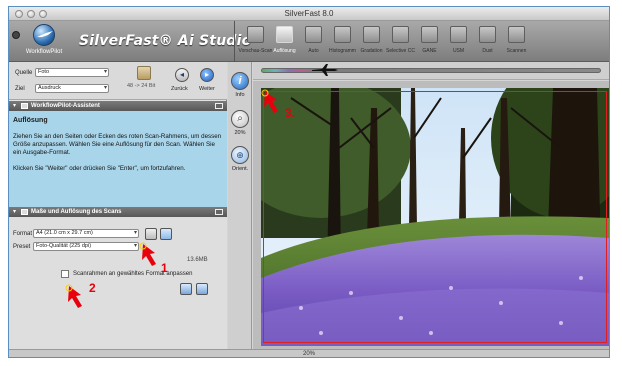 The width and height of the screenshot is (622, 366). I want to click on annotation-number-1: 1, so click(164, 268).